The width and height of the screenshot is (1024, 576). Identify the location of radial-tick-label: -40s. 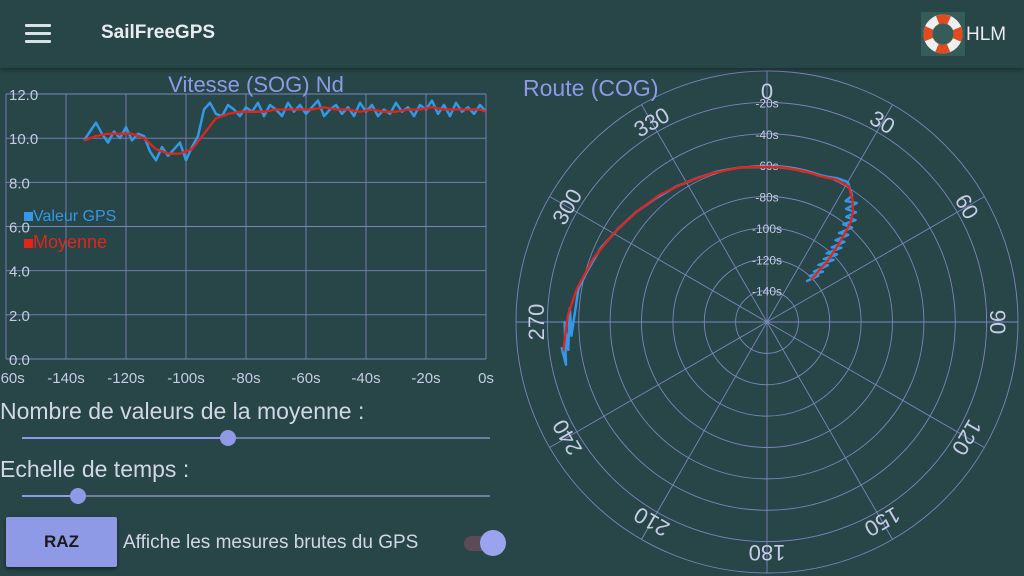
(766, 135).